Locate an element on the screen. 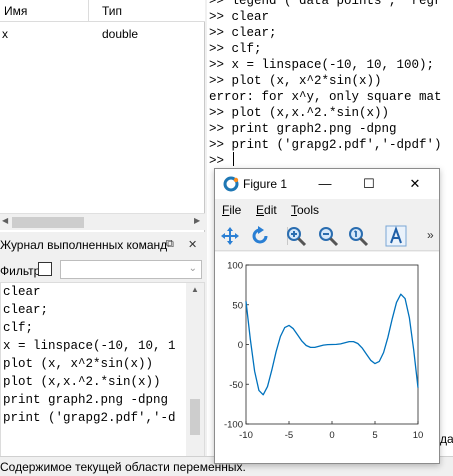 The image size is (453, 476). text-annotation-icon is located at coordinates (396, 236).